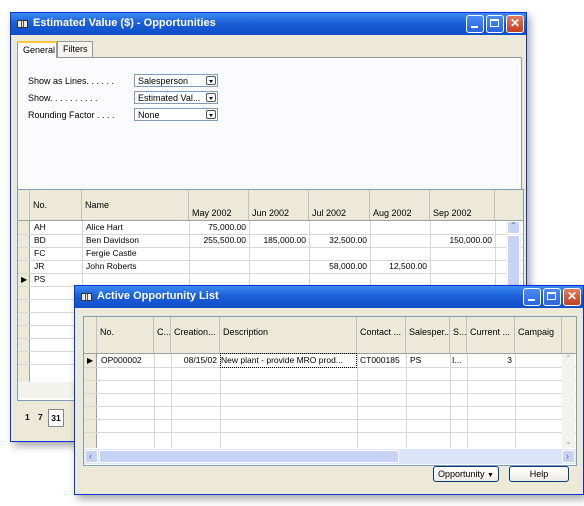 The width and height of the screenshot is (584, 506). I want to click on chevron-left-icon: ‹, so click(90, 456).